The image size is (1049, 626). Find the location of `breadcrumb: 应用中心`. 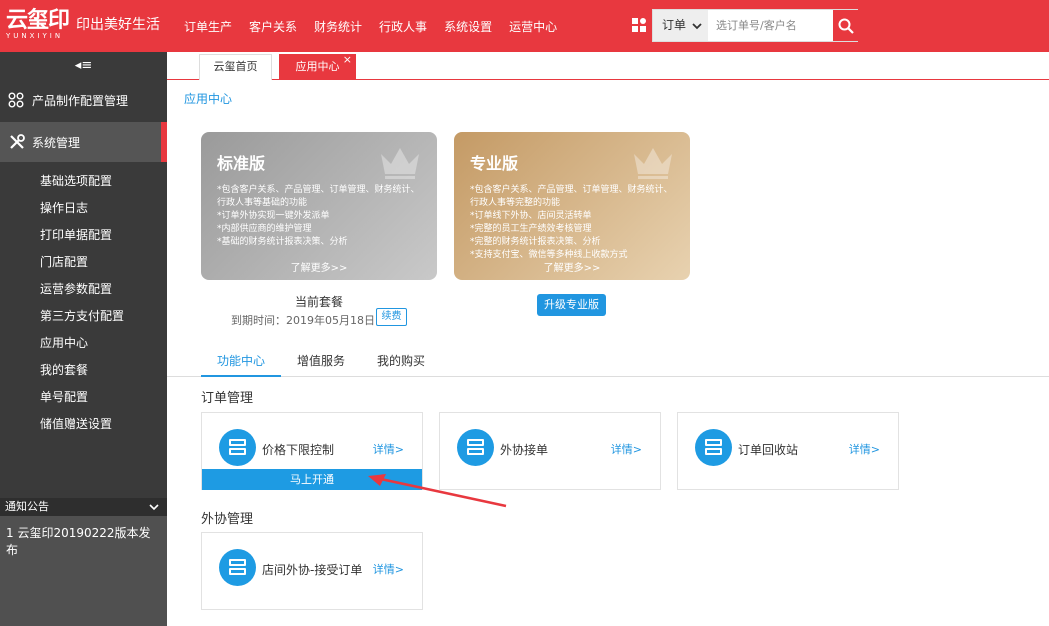

breadcrumb: 应用中心 is located at coordinates (208, 98).